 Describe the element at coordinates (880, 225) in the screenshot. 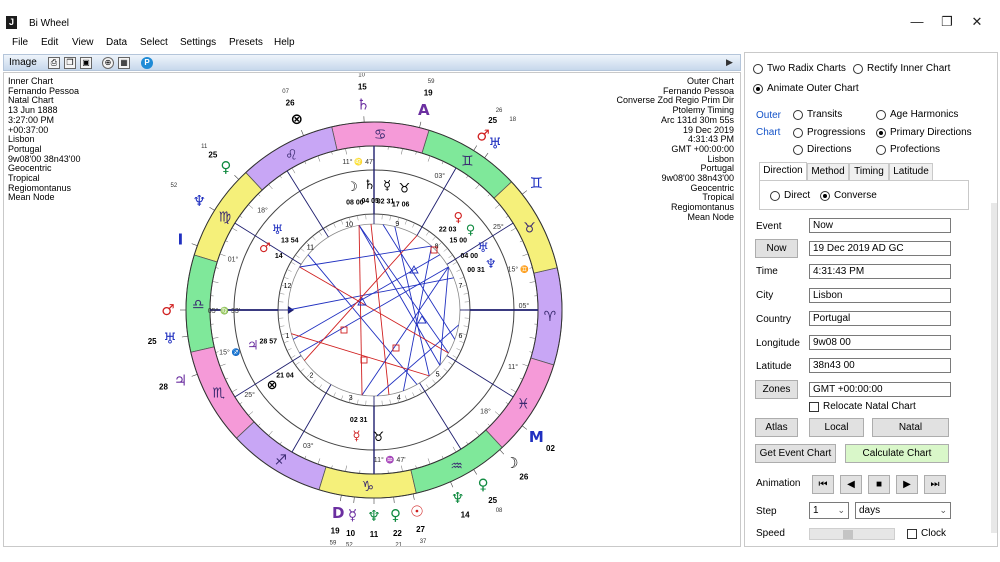

I see `event-field: Now` at that location.